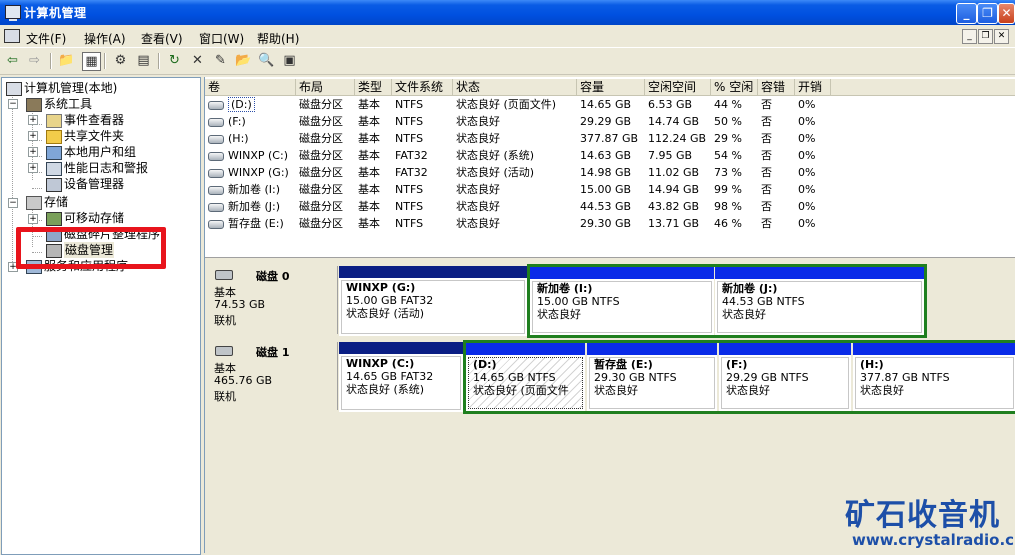 This screenshot has width=1015, height=555. What do you see at coordinates (241, 104) in the screenshot?
I see `volume-name: (D:)` at bounding box center [241, 104].